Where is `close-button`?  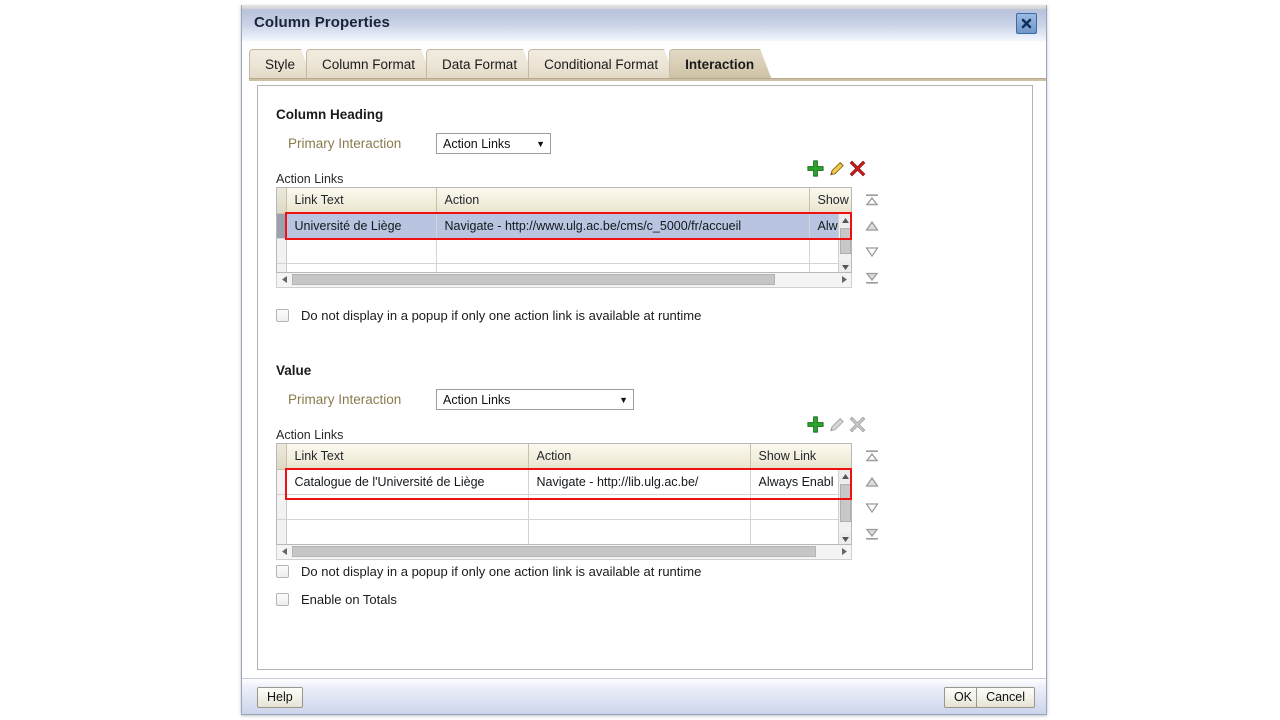
close-button is located at coordinates (1026, 23).